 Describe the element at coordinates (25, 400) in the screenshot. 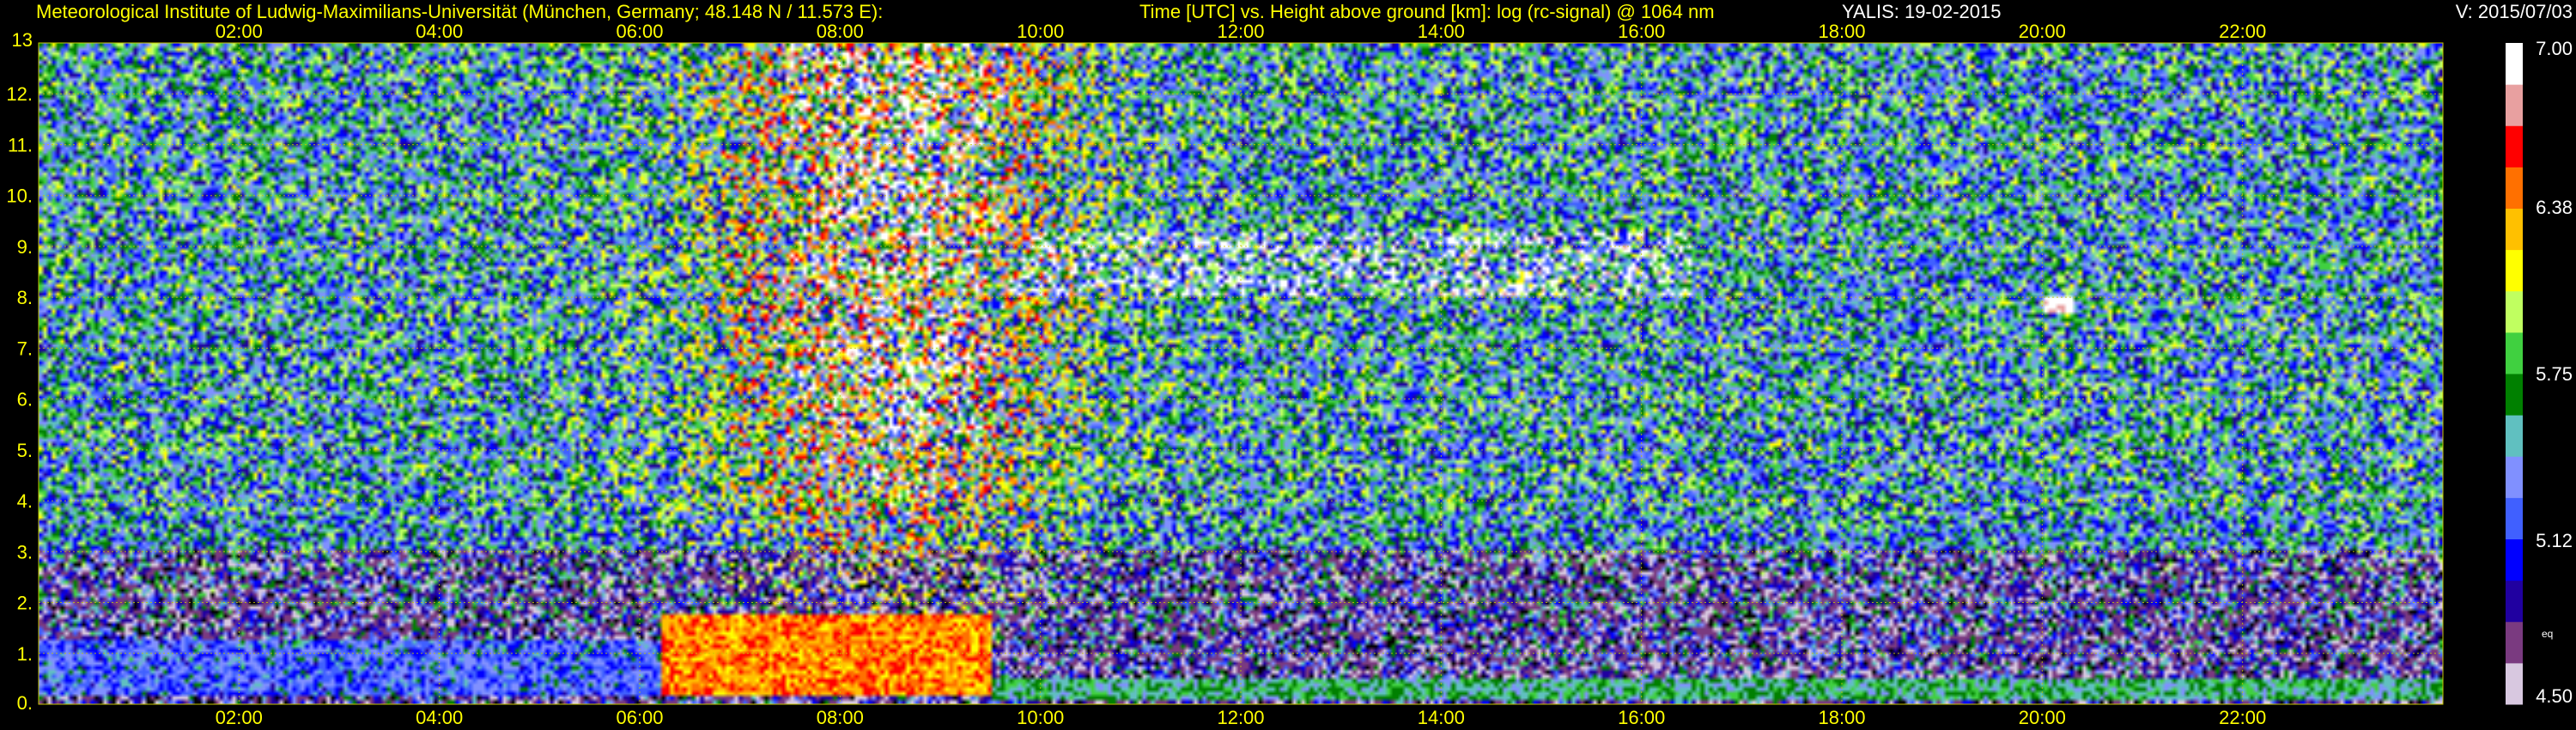

I see `y-tick-label: 6.` at that location.